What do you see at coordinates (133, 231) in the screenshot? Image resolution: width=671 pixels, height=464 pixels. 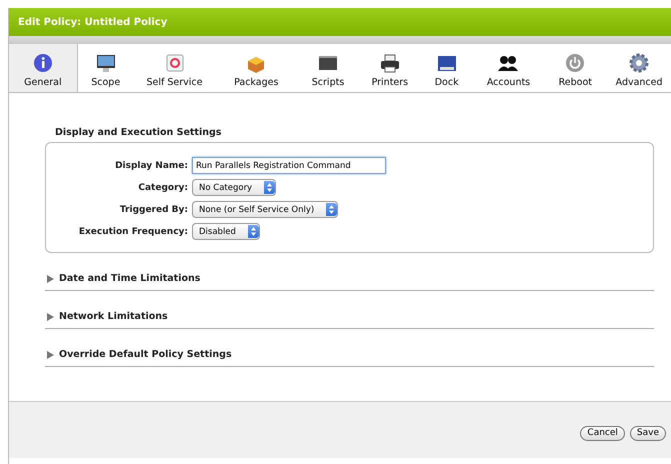 I see `field-label: Execution Frequency:` at bounding box center [133, 231].